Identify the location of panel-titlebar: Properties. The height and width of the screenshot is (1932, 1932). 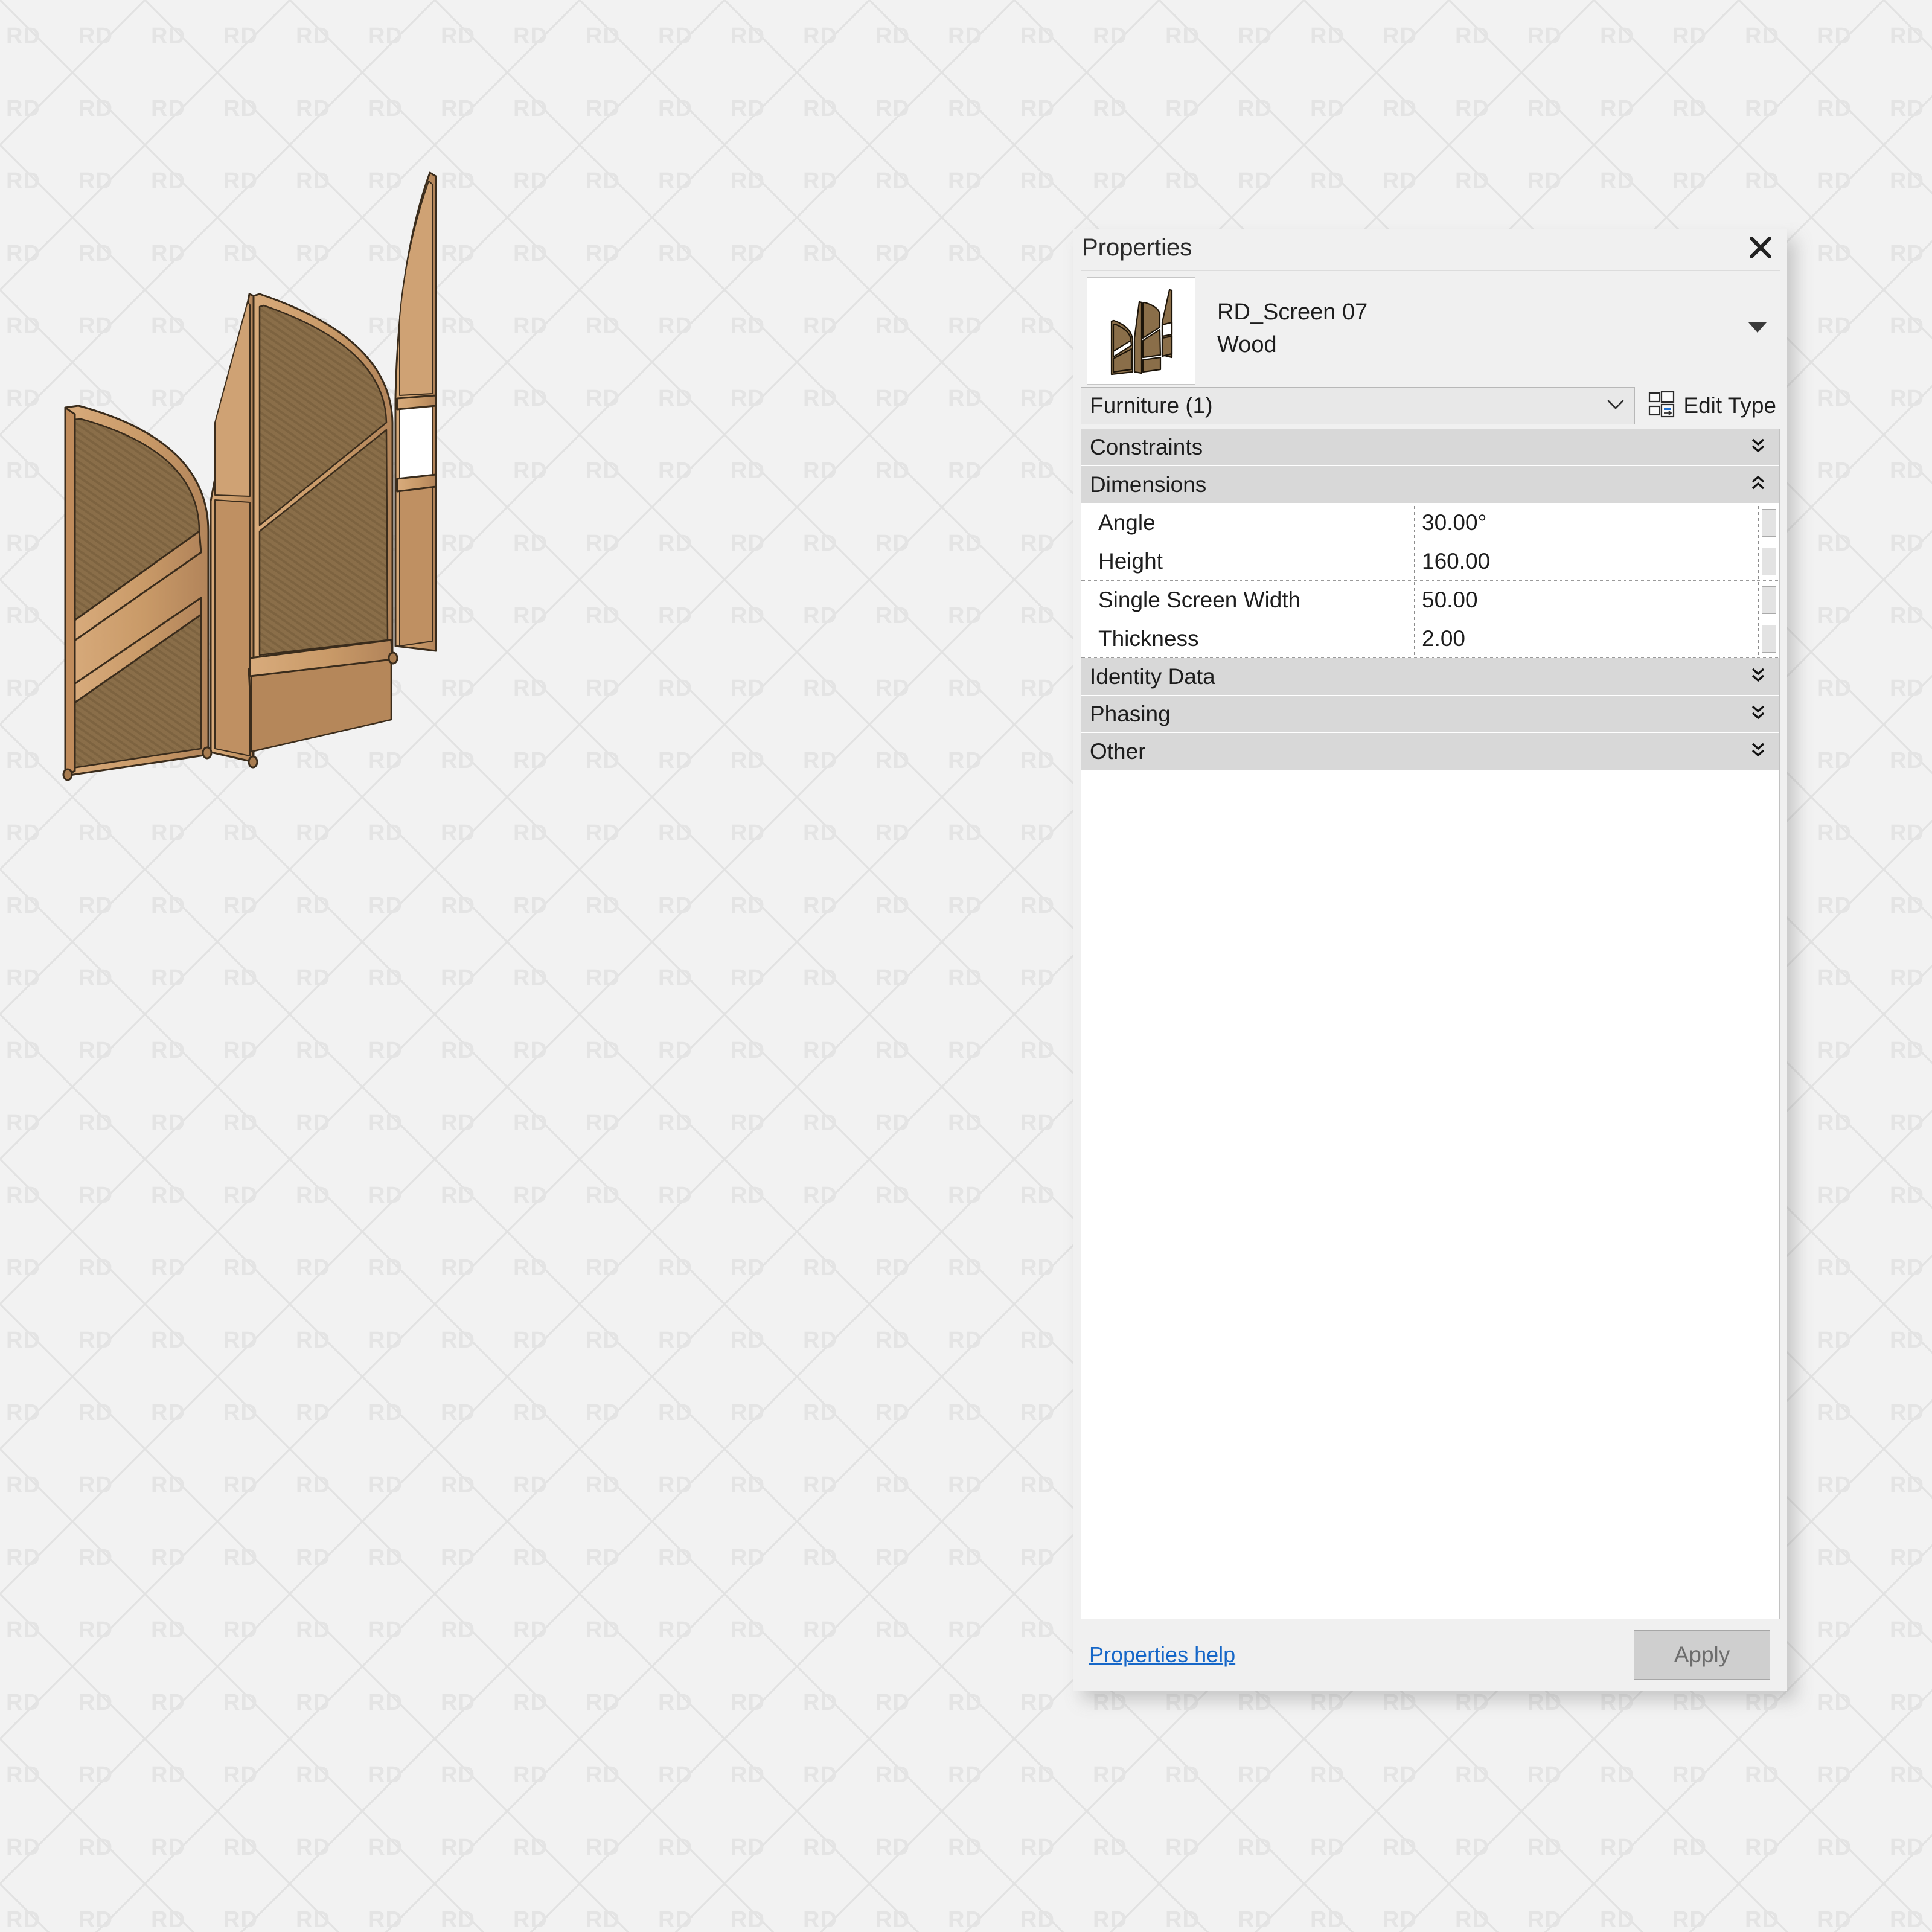
(1430, 248).